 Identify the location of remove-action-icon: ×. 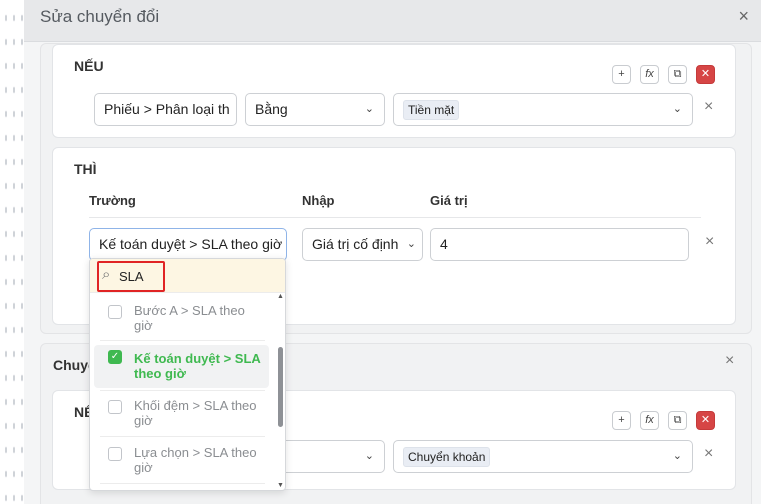
(709, 242).